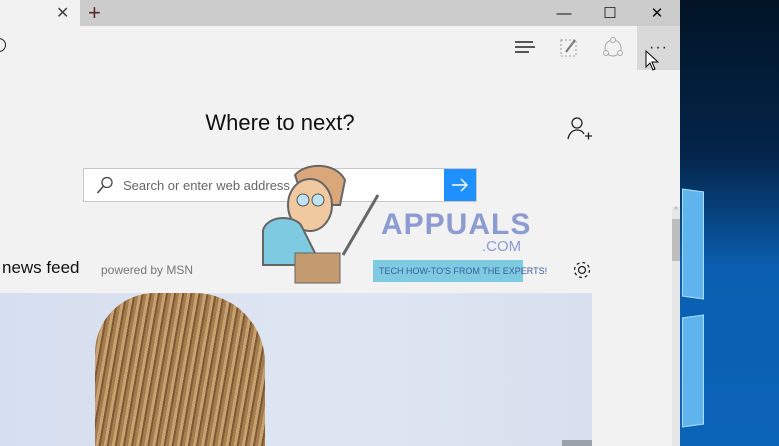 The image size is (779, 446). What do you see at coordinates (729, 223) in the screenshot?
I see `desktop-background` at bounding box center [729, 223].